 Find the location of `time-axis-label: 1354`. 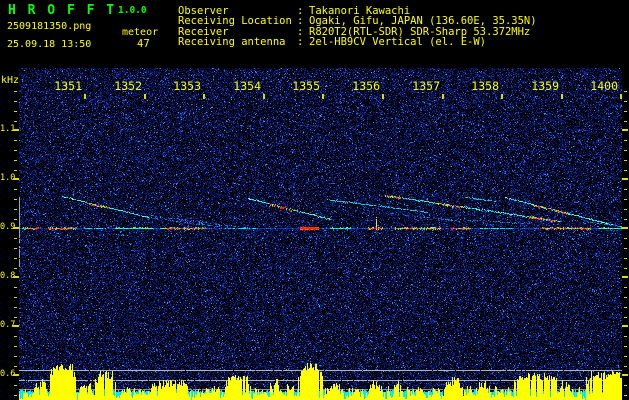

time-axis-label: 1354 is located at coordinates (247, 86).